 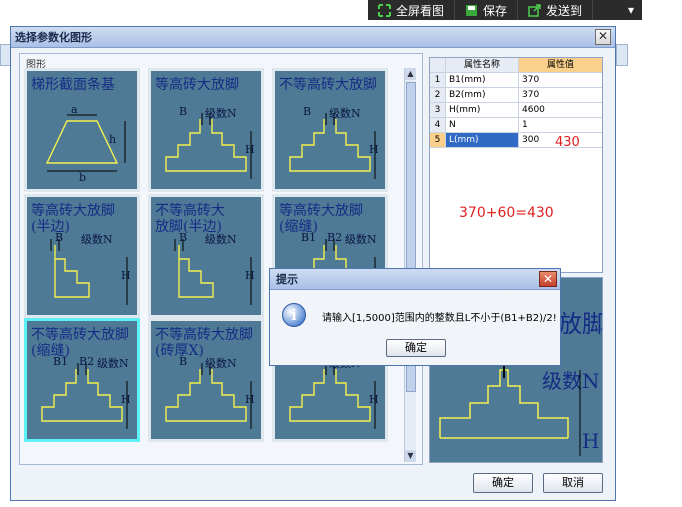 I want to click on property-name: N, so click(x=482, y=125).